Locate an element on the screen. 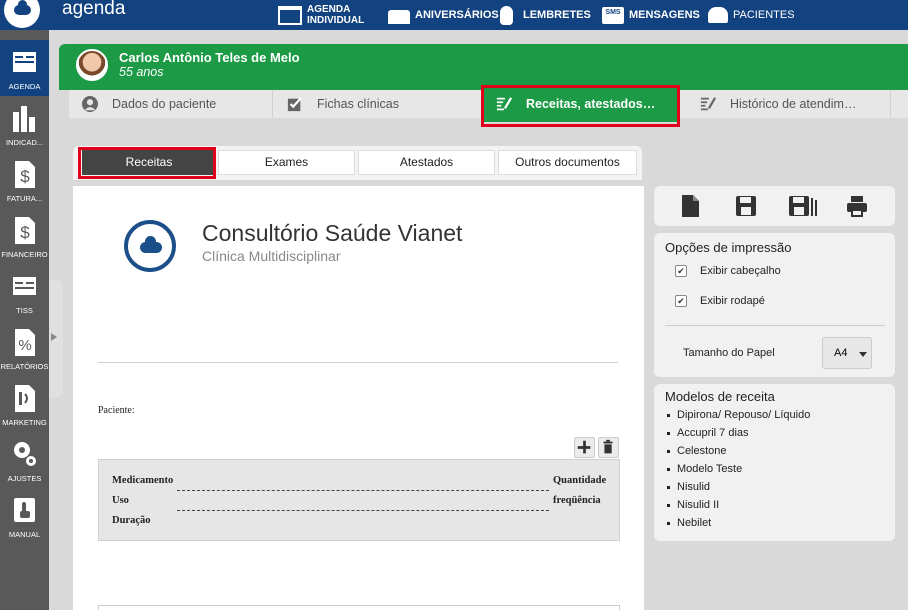  patient-name: Carlos Antônio Teles de Melo is located at coordinates (209, 57).